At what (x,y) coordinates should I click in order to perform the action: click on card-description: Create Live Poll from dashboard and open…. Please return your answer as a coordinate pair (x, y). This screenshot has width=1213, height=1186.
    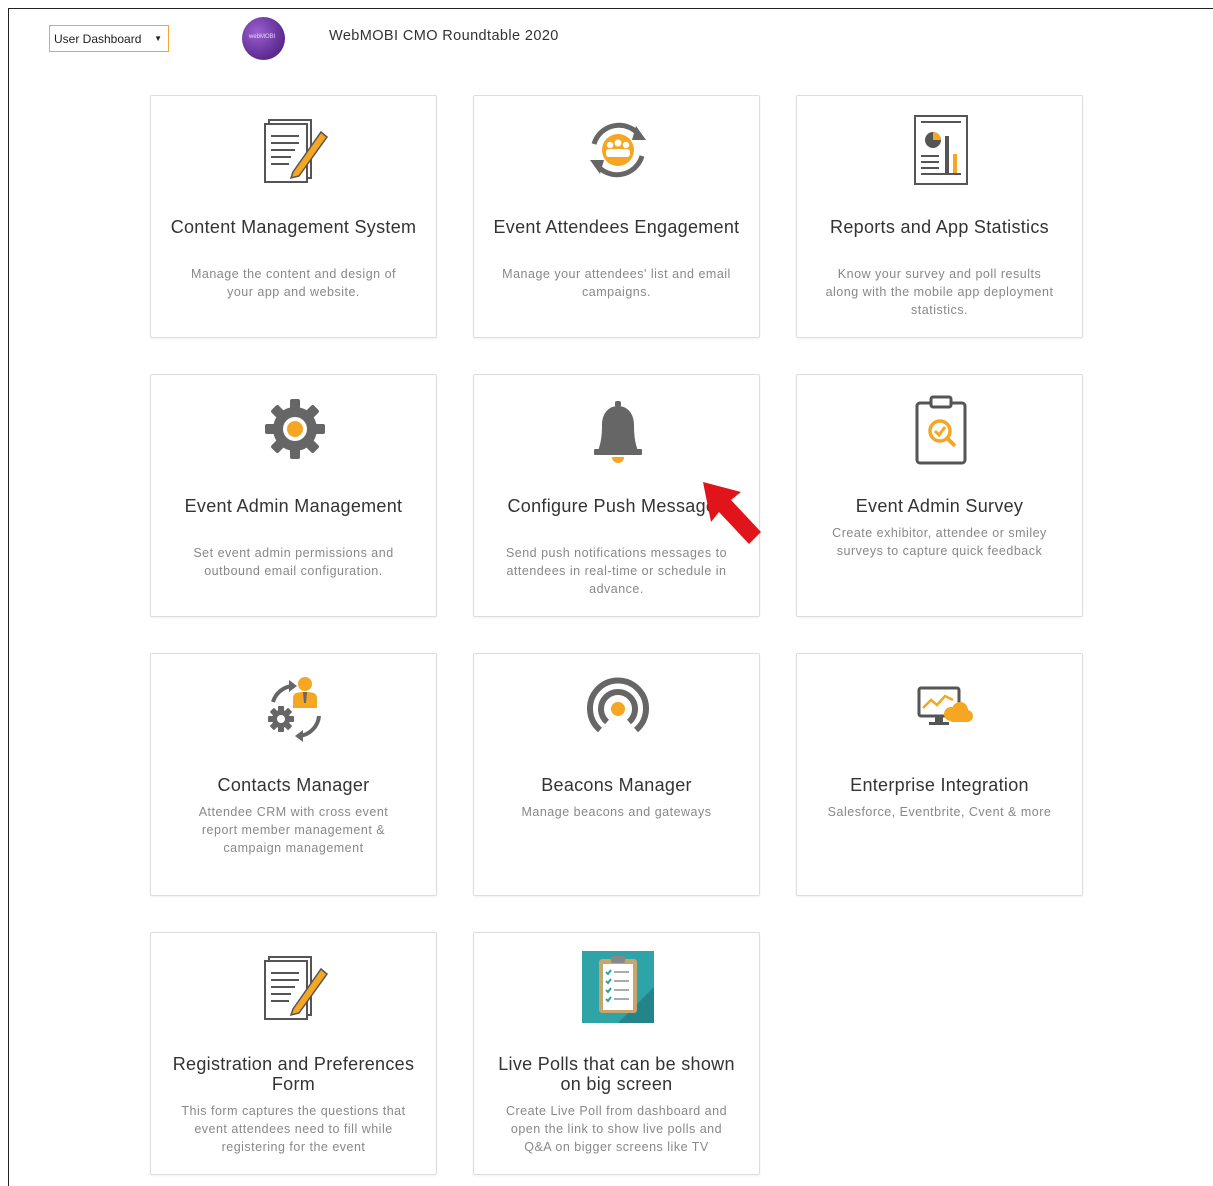
    Looking at the image, I should click on (616, 1129).